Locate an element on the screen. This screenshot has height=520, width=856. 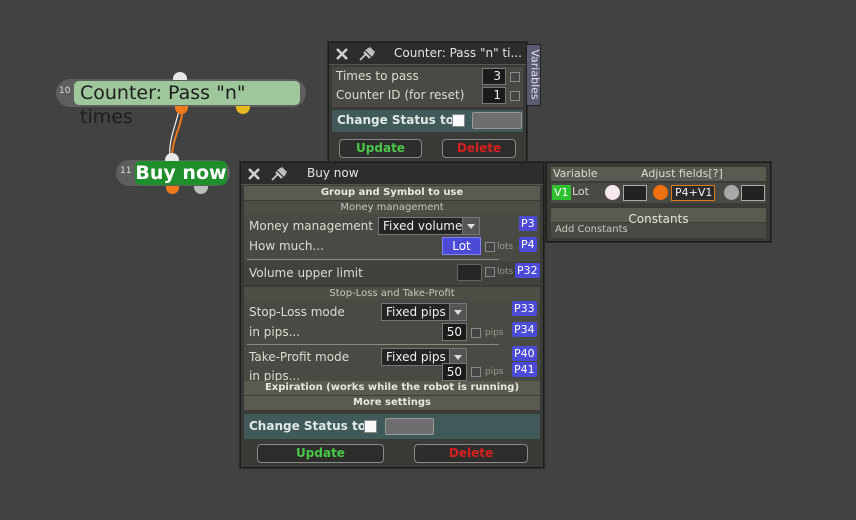
money-management-select: Fixed volume is located at coordinates (429, 226).